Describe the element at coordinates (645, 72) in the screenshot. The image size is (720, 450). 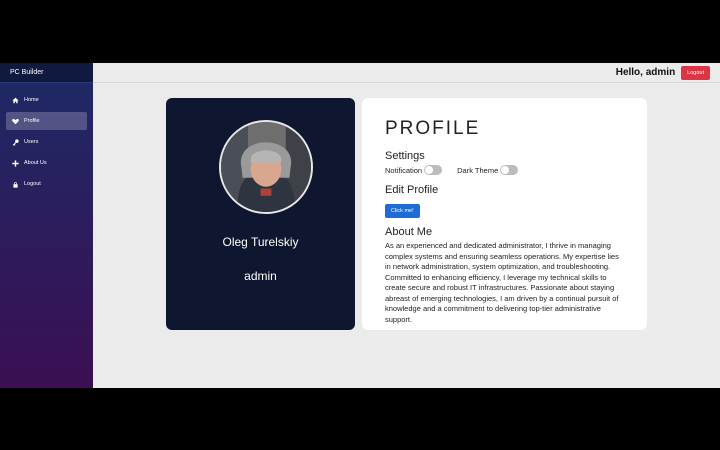
I see `greeting-text: Hello, admin` at that location.